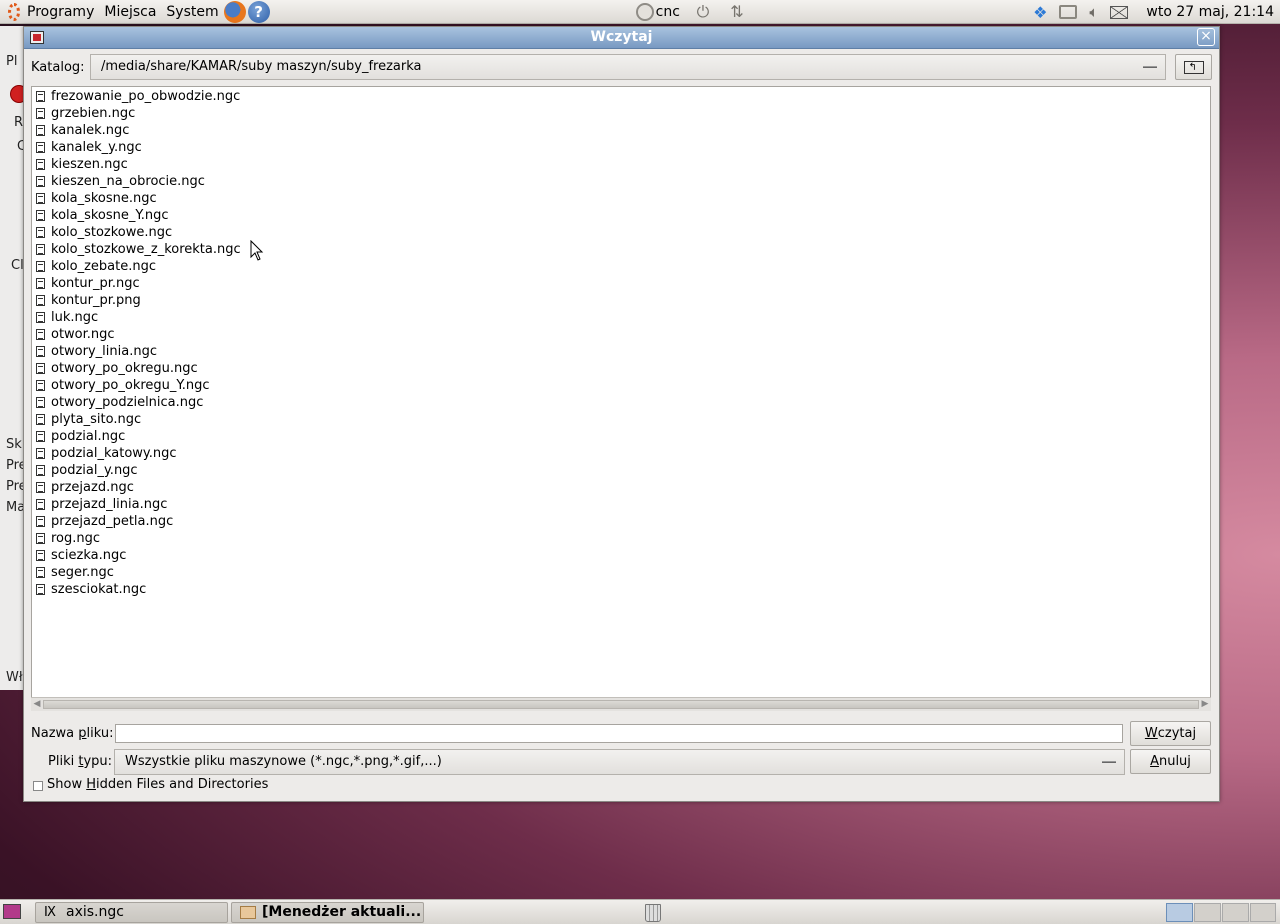  I want to click on user-menu: cnc, so click(657, 11).